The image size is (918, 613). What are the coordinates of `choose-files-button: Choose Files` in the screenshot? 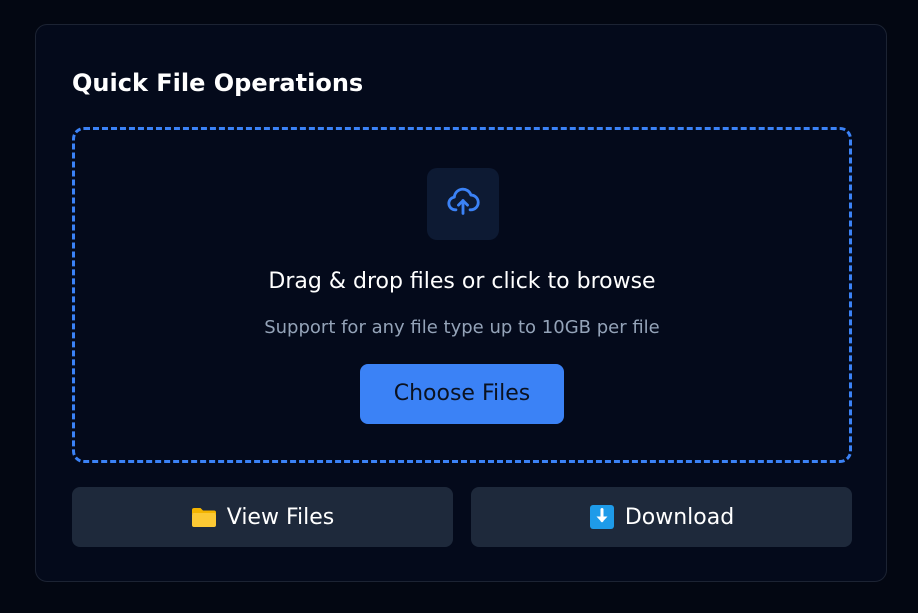 It's located at (462, 394).